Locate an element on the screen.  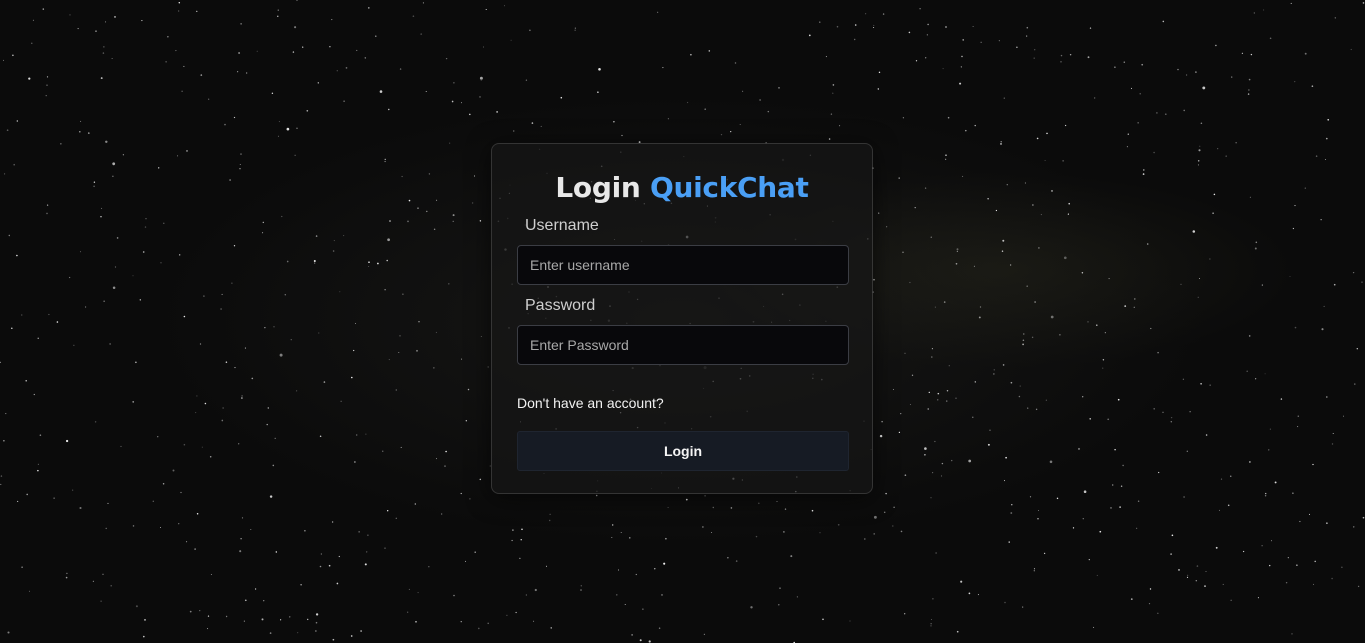
signup-link: Don't have an account? is located at coordinates (590, 403).